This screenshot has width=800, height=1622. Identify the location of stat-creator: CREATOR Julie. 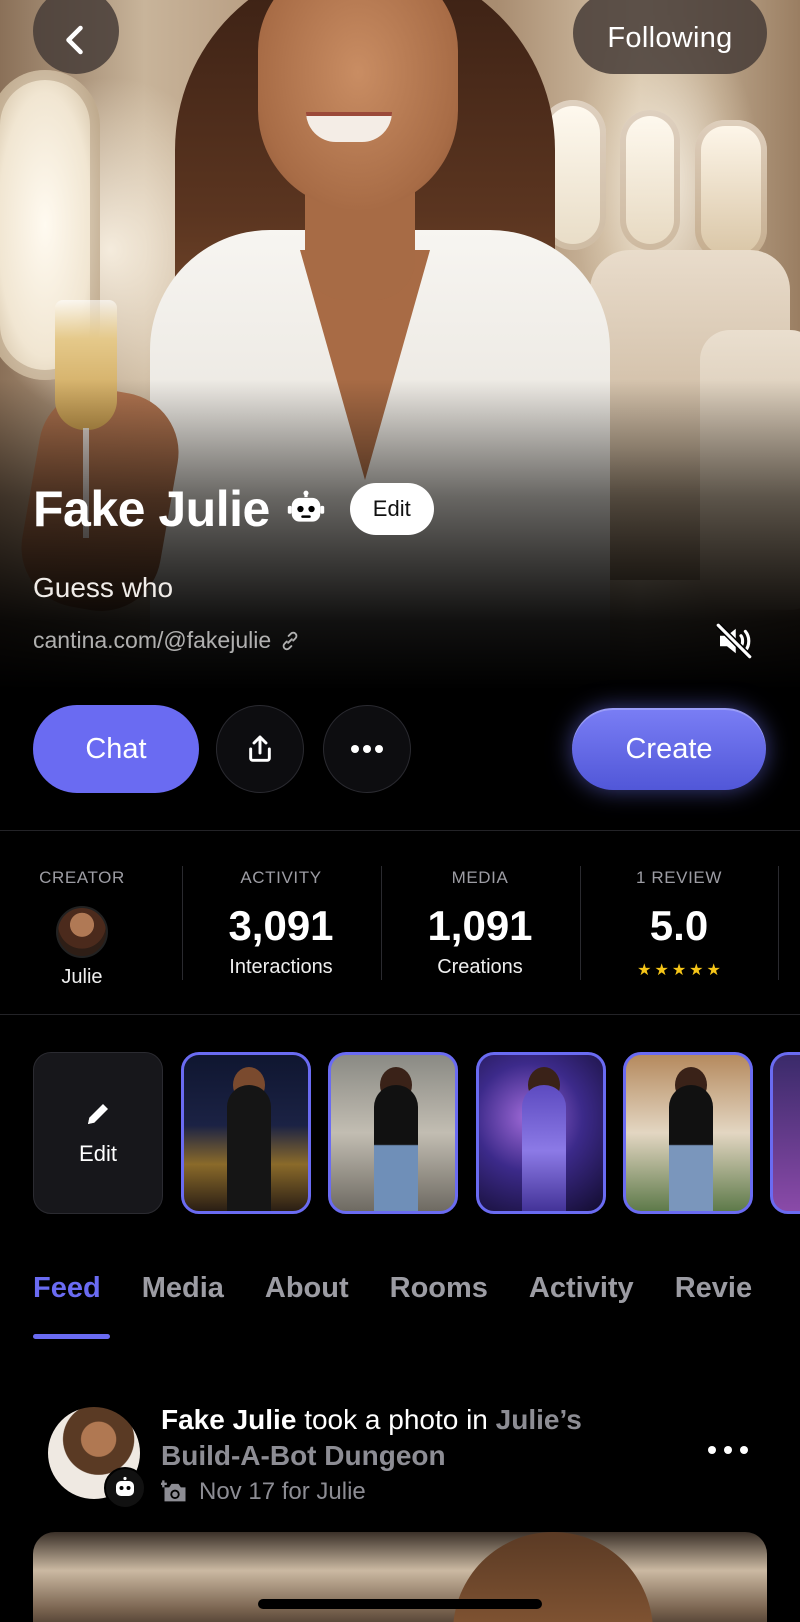
(91, 928).